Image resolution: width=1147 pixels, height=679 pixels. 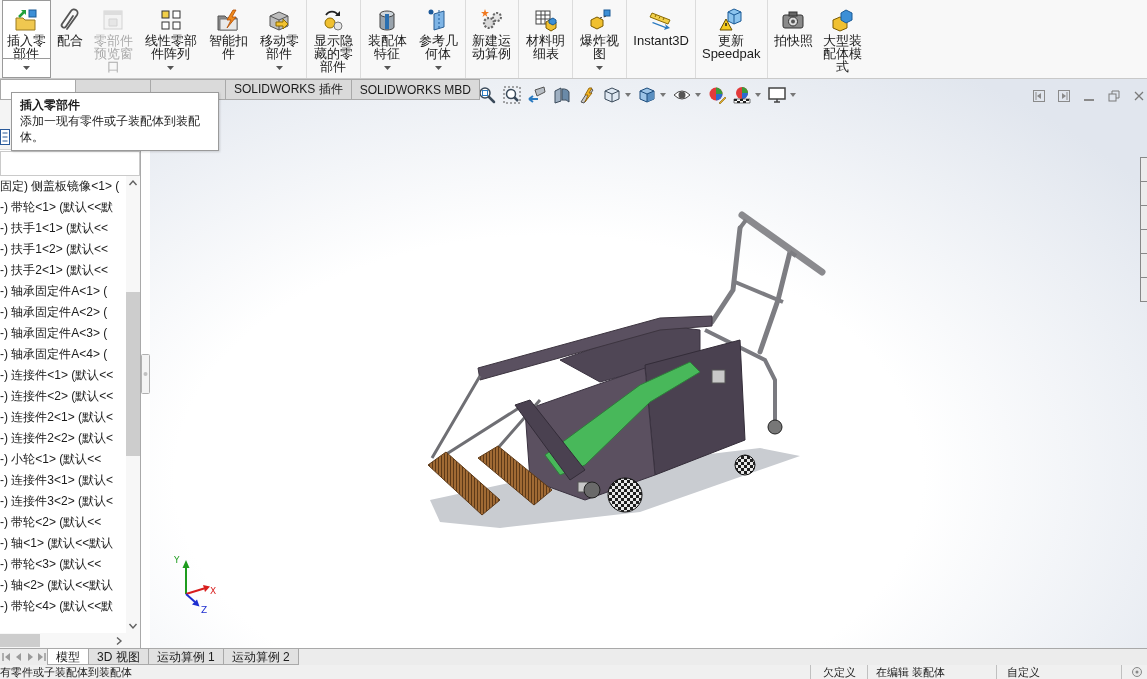 I want to click on tree-item: -) 轴<1> (默认<<默认, so click(x=63, y=543).